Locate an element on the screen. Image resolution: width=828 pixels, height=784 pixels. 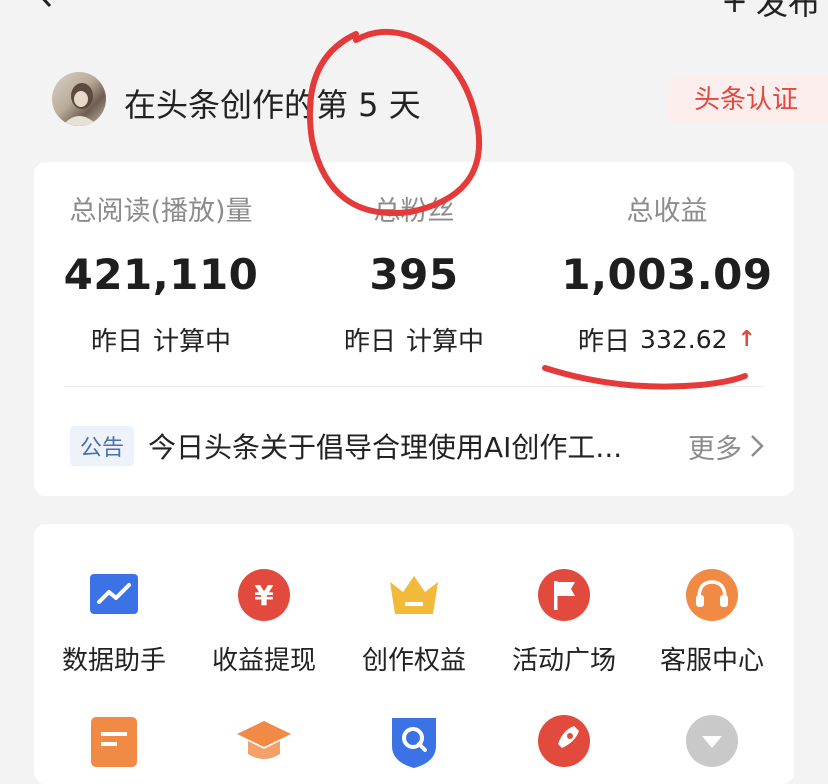
certification-button: 头条认证 is located at coordinates (748, 100).